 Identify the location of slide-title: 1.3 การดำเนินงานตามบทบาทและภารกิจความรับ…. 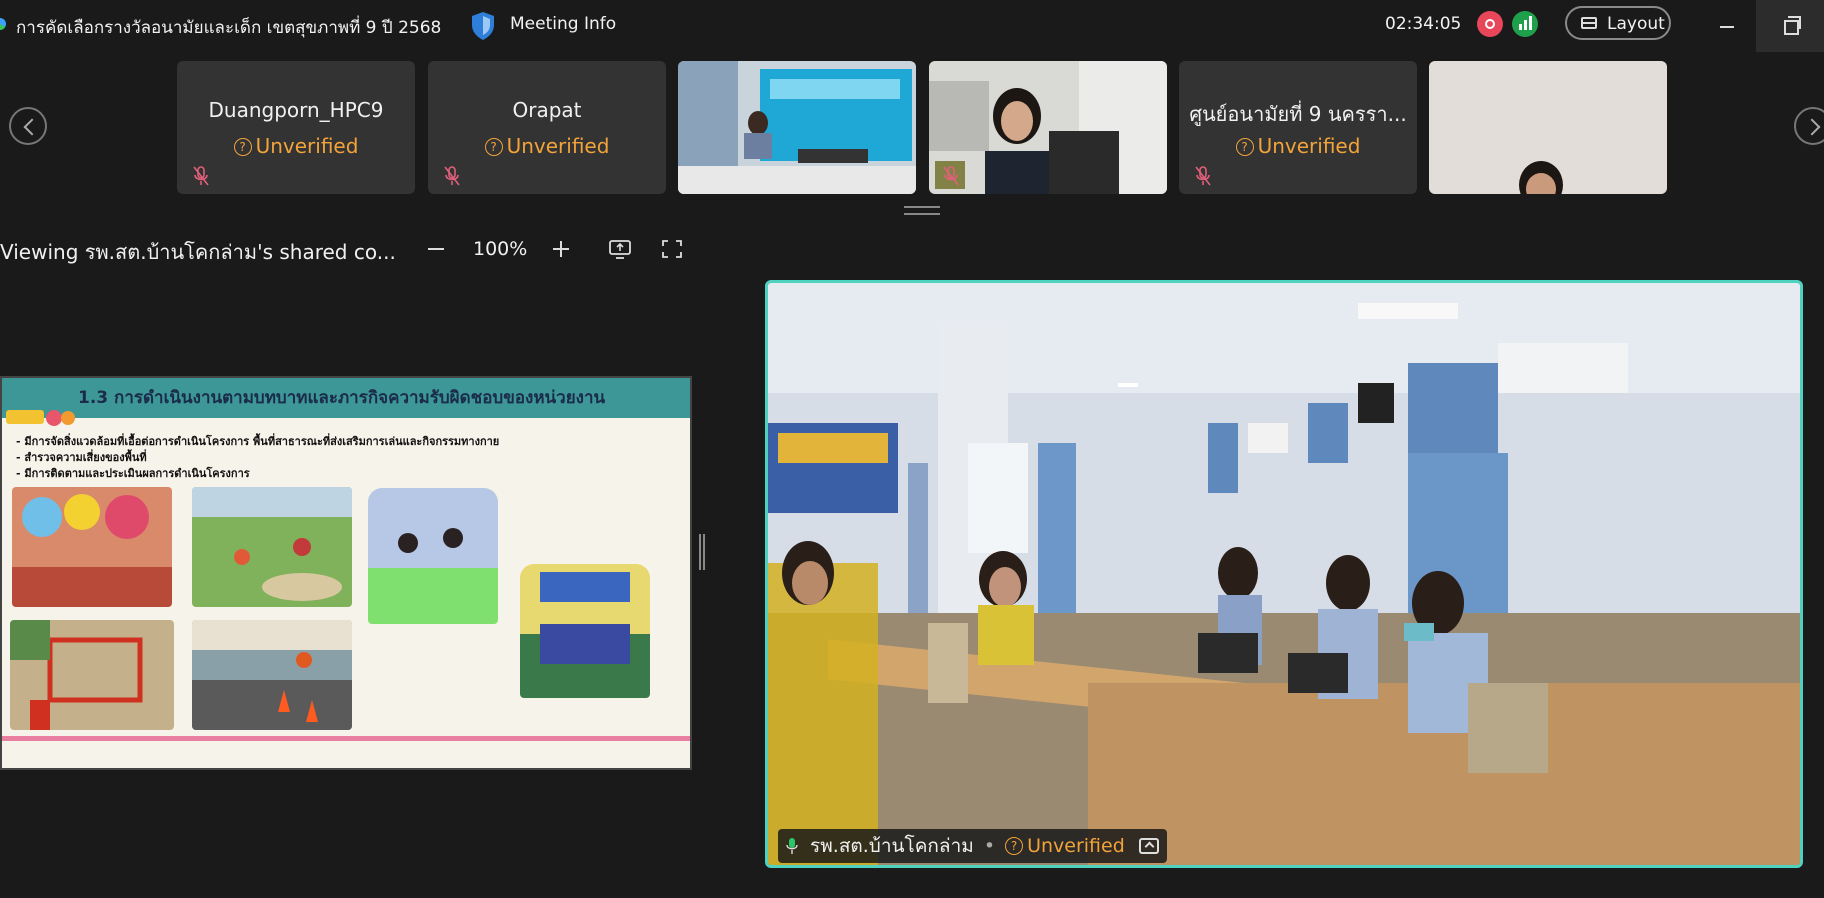
(342, 398).